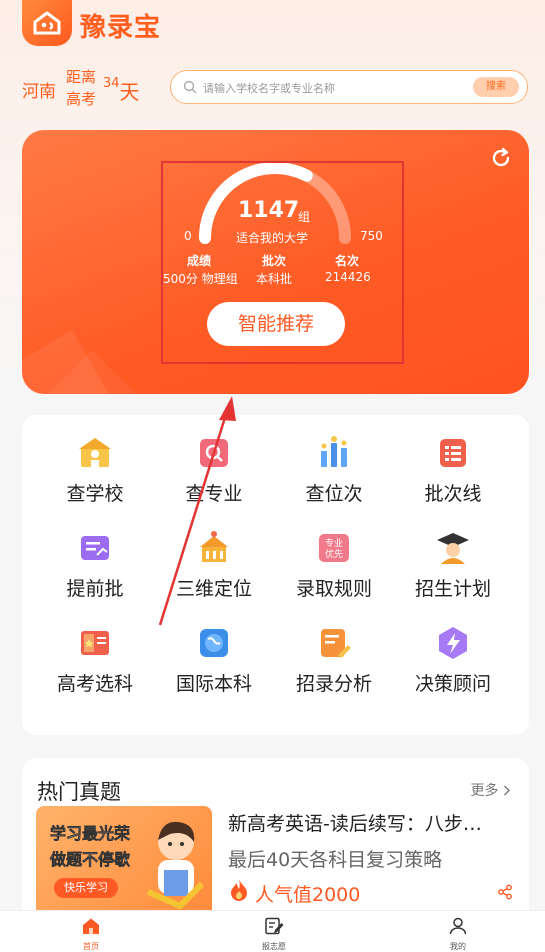 This screenshot has height=952, width=545. What do you see at coordinates (95, 670) in the screenshot?
I see `grid-item-subject-book: 高考选科` at bounding box center [95, 670].